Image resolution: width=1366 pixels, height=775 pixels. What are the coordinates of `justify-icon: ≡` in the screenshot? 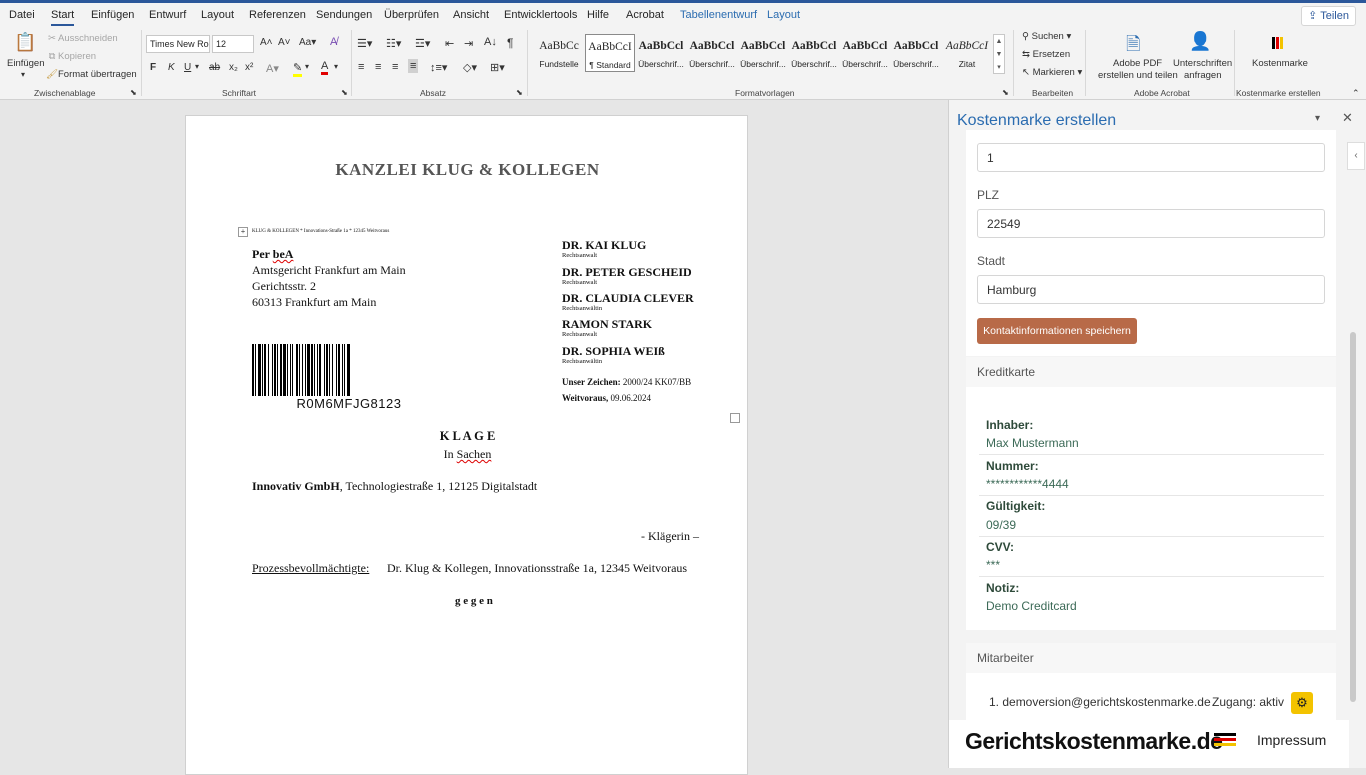 It's located at (413, 66).